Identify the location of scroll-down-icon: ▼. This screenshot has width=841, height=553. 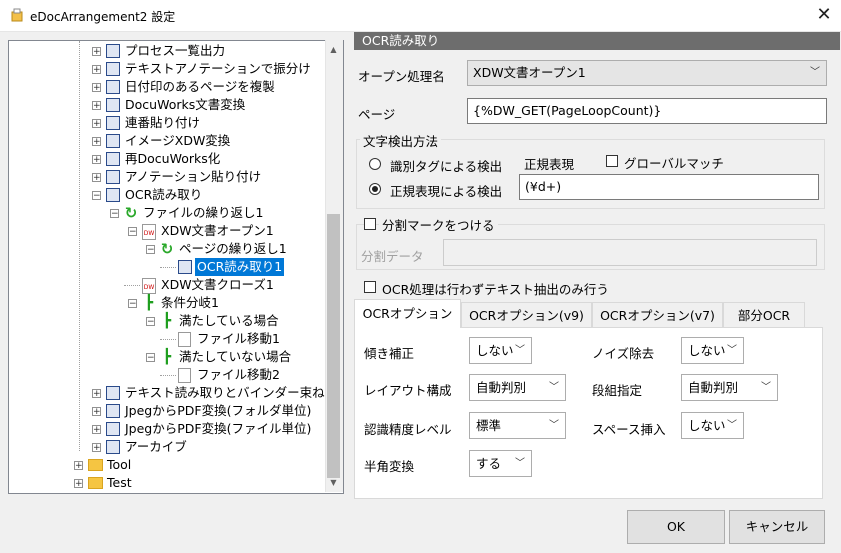
(333, 482).